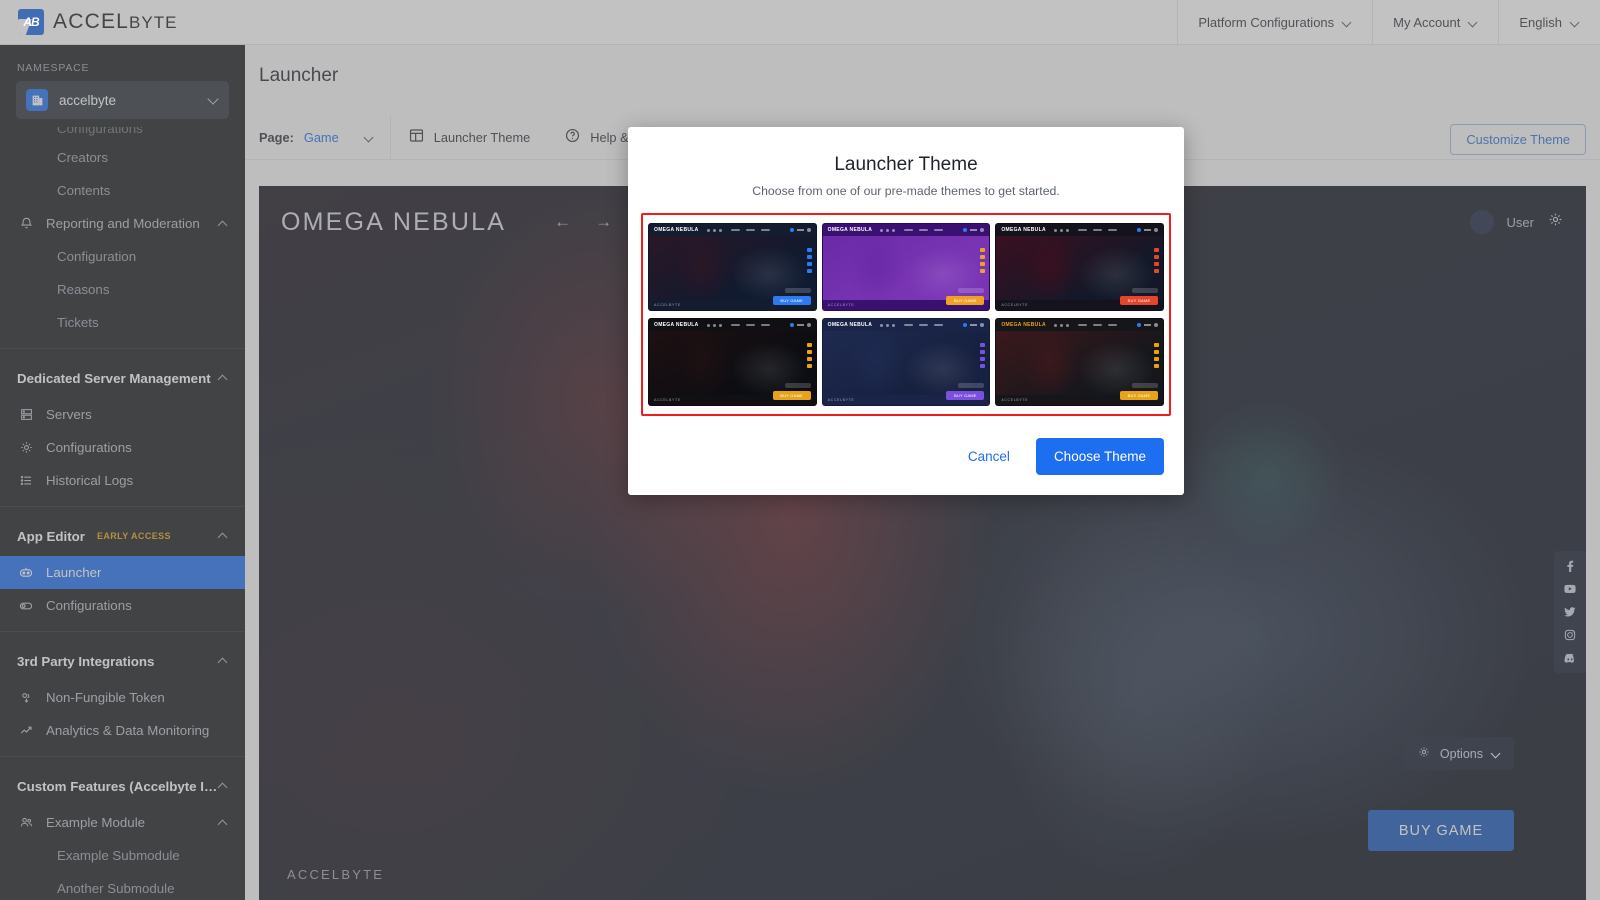 The width and height of the screenshot is (1600, 900). I want to click on modal-actions: Cancel Choose Theme, so click(1061, 456).